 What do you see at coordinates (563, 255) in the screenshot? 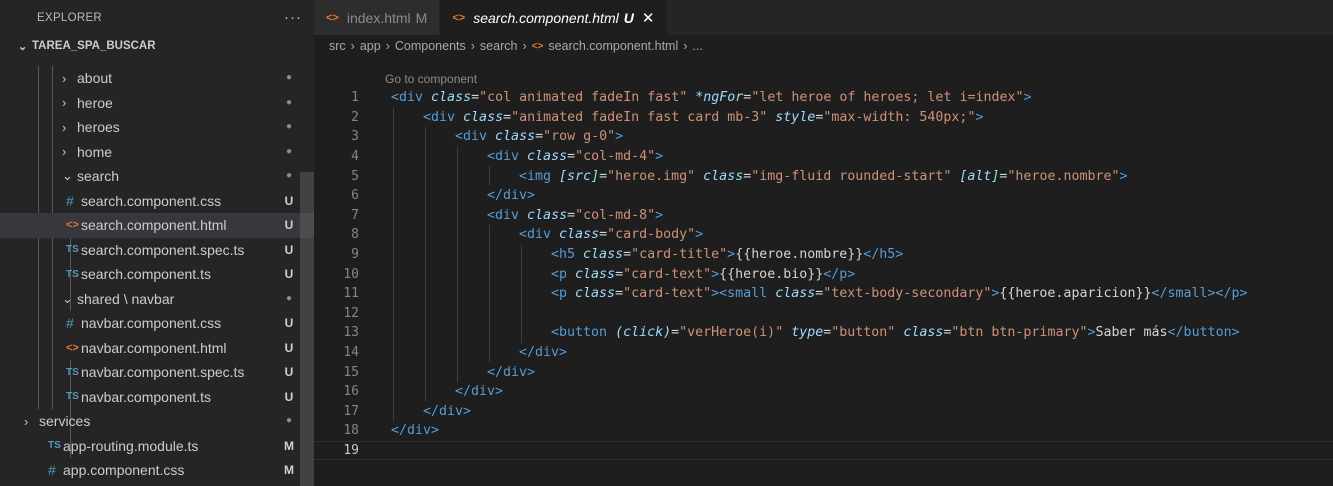
I see `code-token: <h5` at bounding box center [563, 255].